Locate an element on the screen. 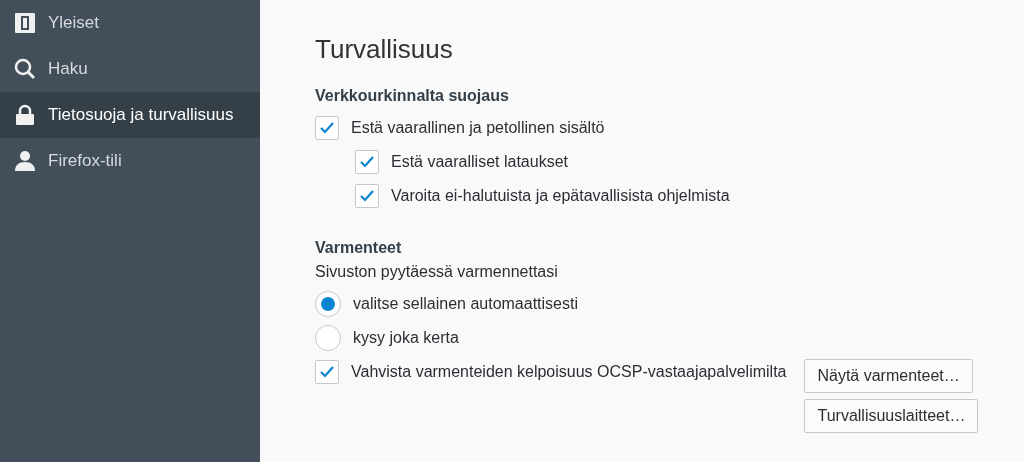 This screenshot has width=1024, height=462. option-label: valitse sellainen automaattisesti is located at coordinates (465, 304).